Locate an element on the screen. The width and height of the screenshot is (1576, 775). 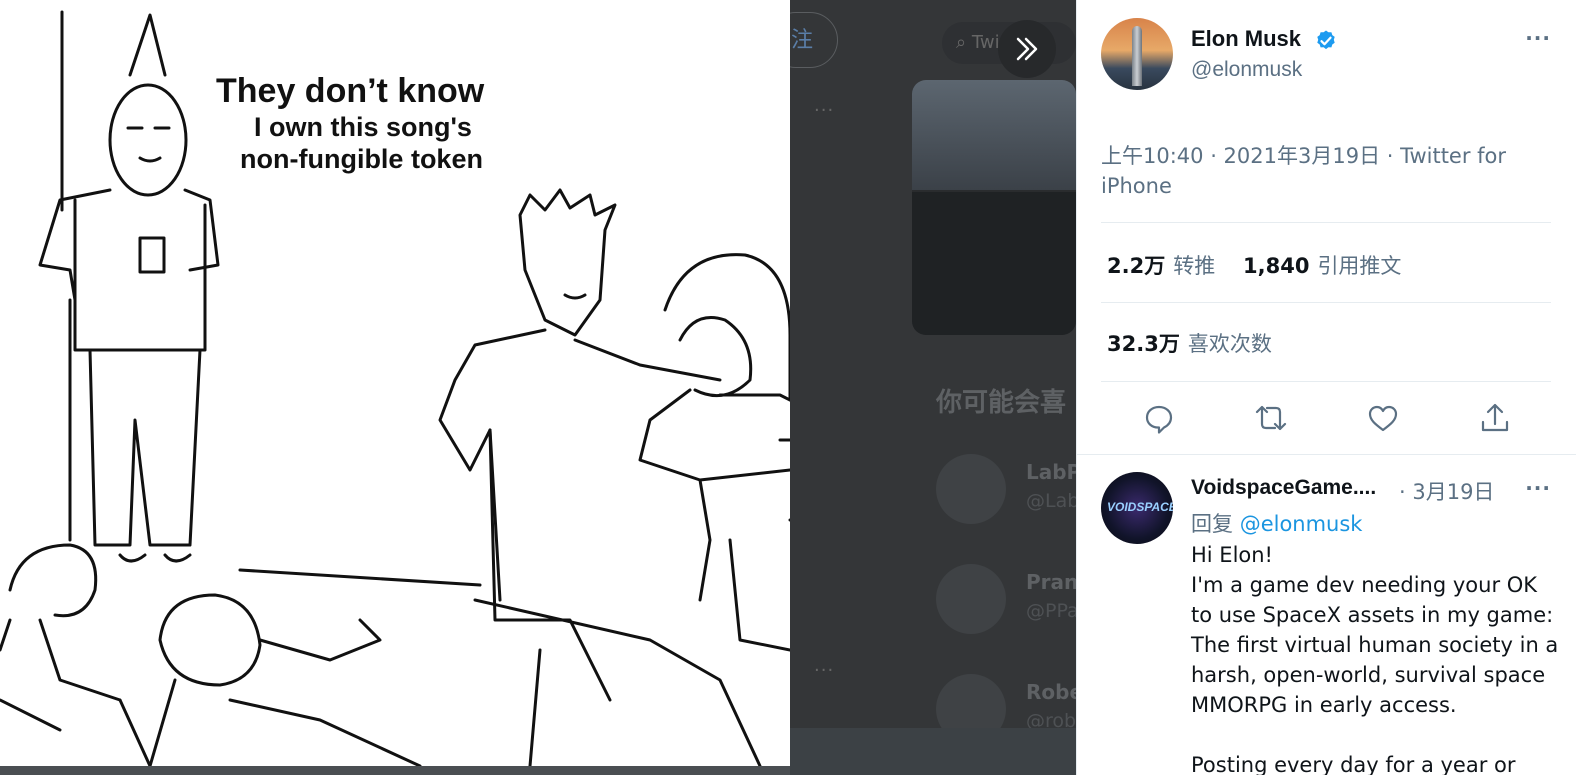
quotes-stat: 1,840 引用推文 is located at coordinates (1322, 265).